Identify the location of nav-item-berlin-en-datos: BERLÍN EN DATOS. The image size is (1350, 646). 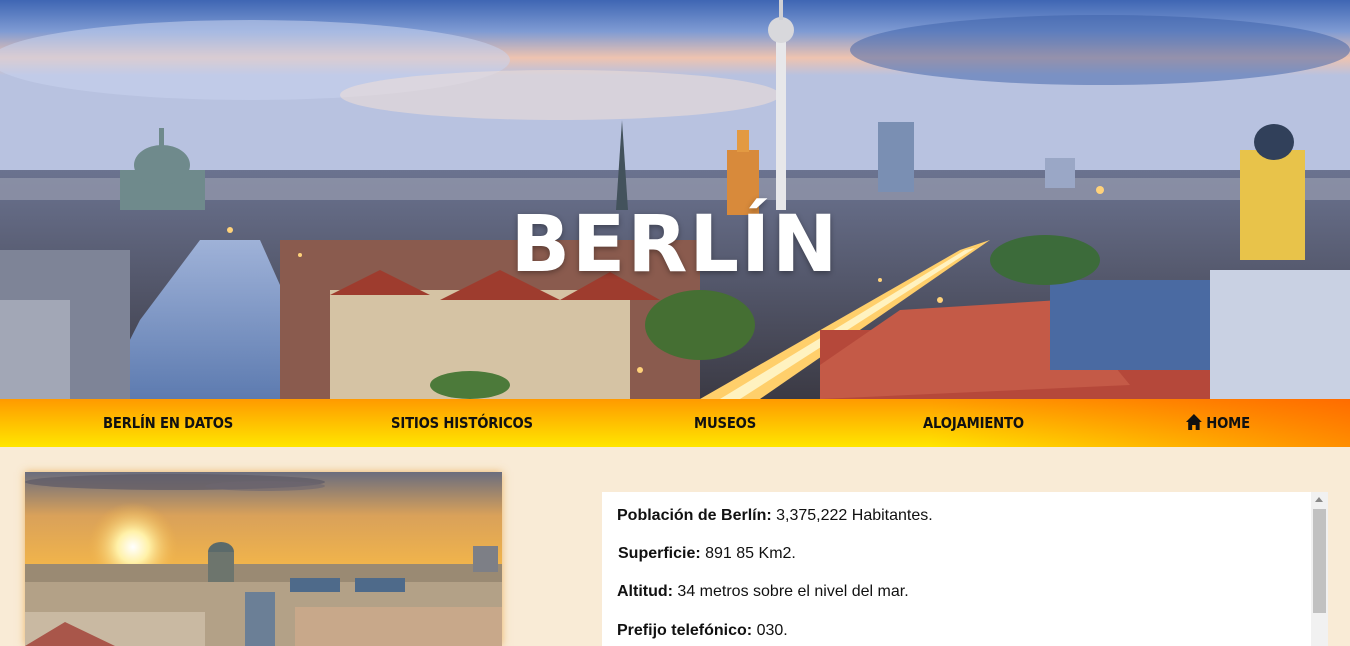
(168, 423).